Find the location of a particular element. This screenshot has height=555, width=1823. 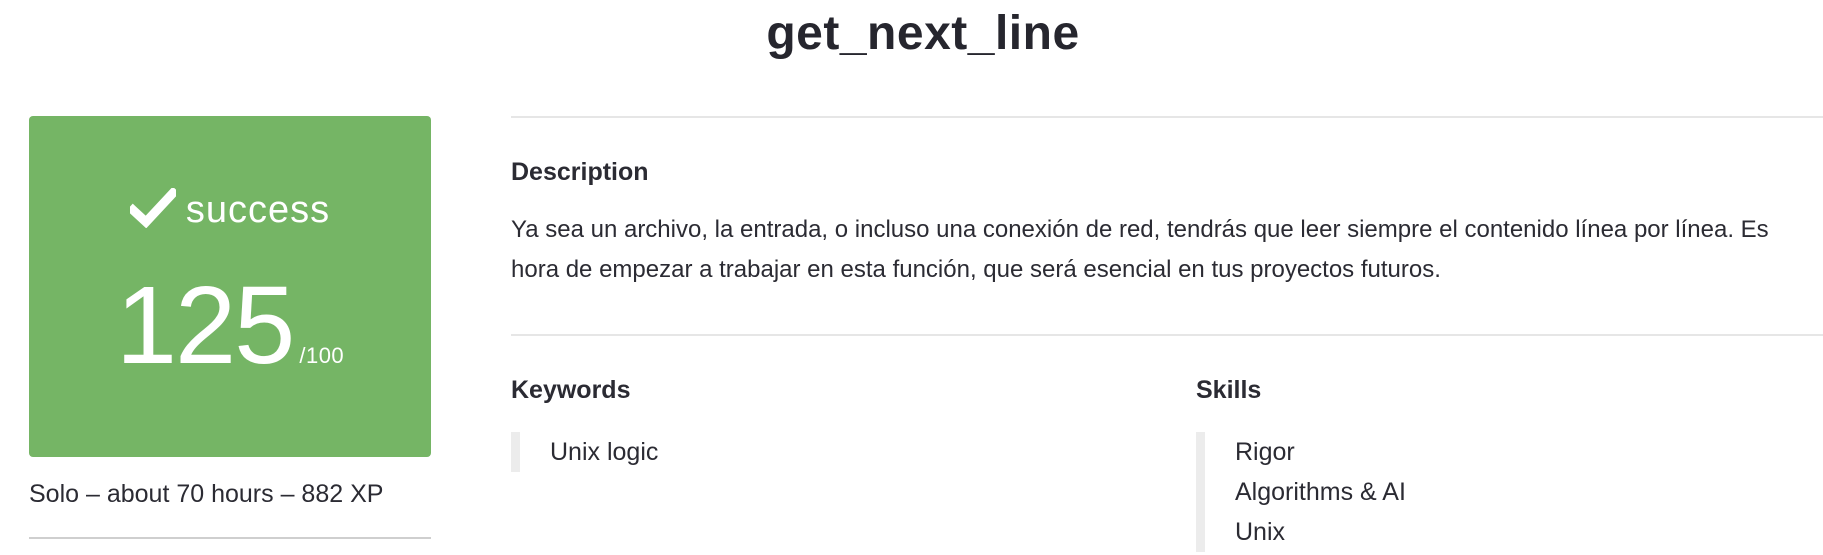

project-title: get_next_line is located at coordinates (923, 33).